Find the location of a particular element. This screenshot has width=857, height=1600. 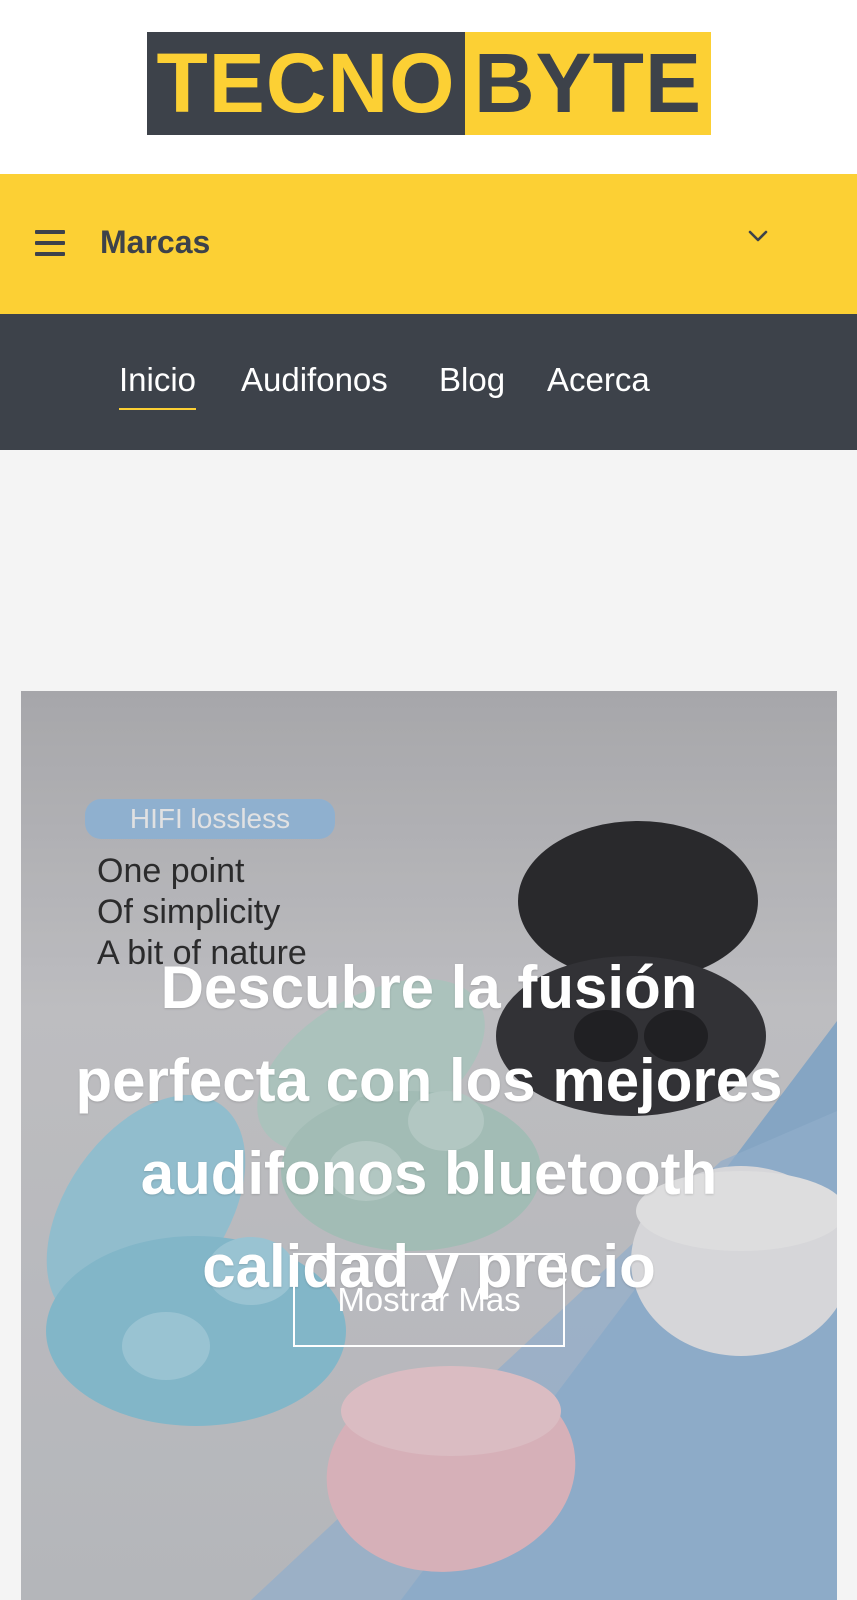

site-header: TECNO BYTE is located at coordinates (428, 87).